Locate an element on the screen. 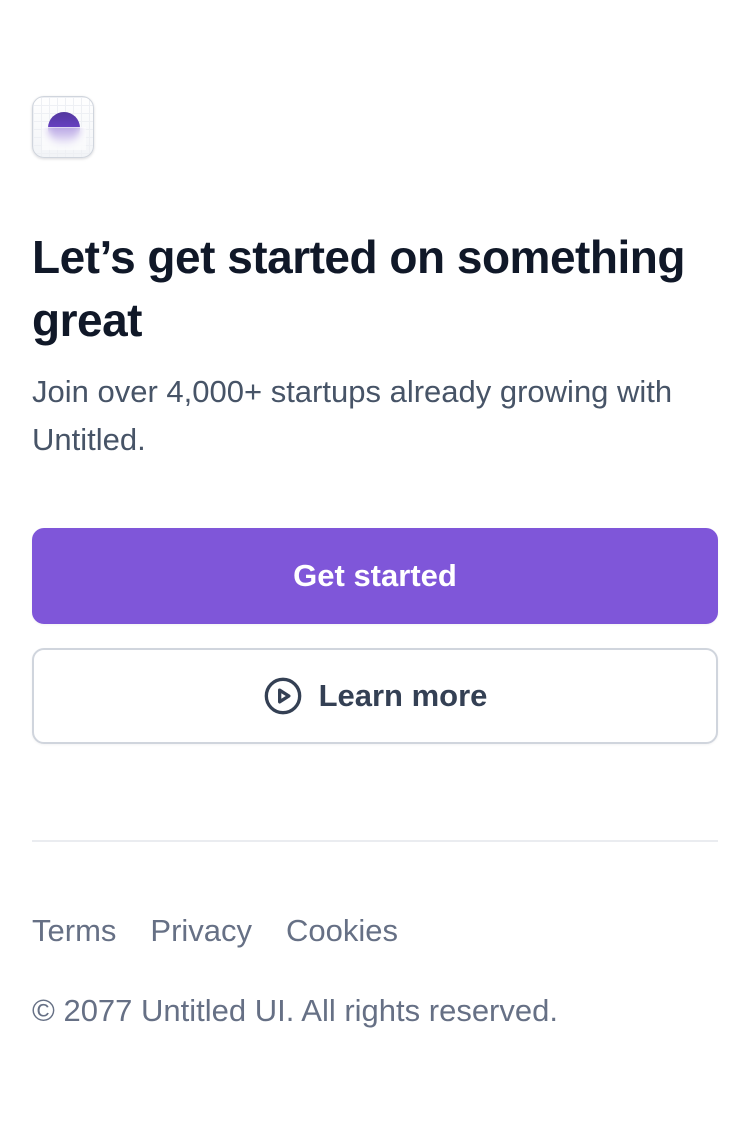  footer-link-terms: Terms is located at coordinates (74, 931).